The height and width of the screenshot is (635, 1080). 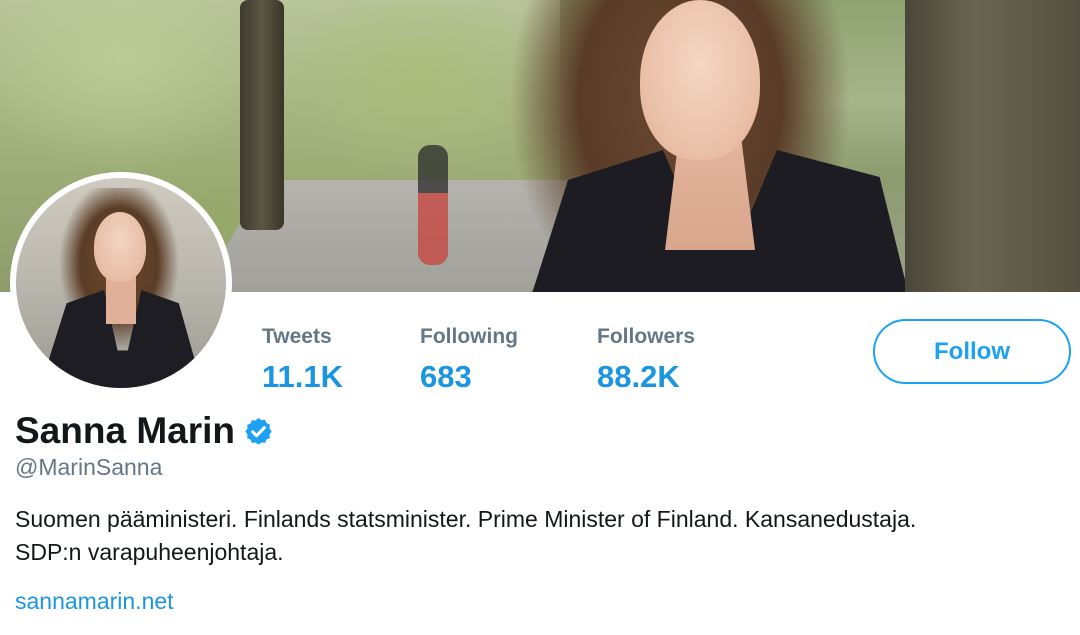 I want to click on bio-line: SDP:n varapuheenjohtaja., so click(x=149, y=552).